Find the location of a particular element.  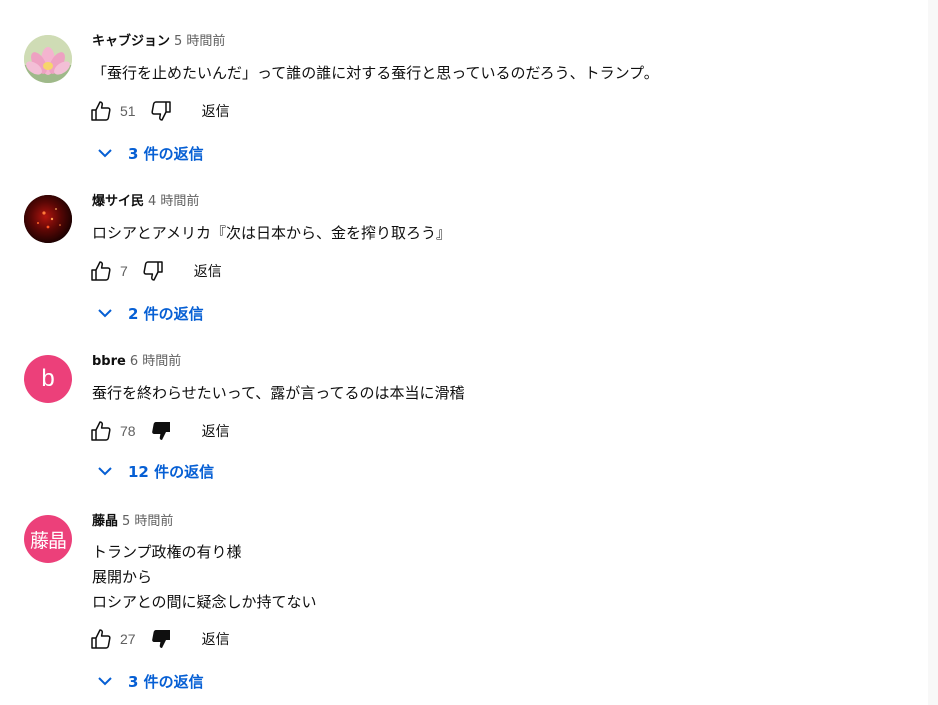

comment-line: 「蚕行を止めたいんだ」って誰の誰に対する蚕行と思っているのだろう、トランプ。 is located at coordinates (375, 73).